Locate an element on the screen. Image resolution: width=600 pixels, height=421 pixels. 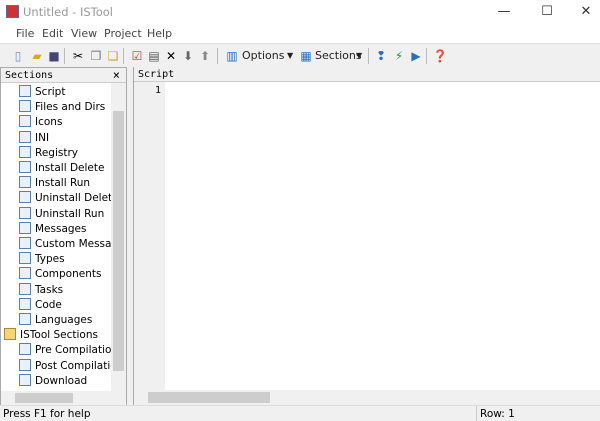
tree-item: Types is located at coordinates (66, 259).